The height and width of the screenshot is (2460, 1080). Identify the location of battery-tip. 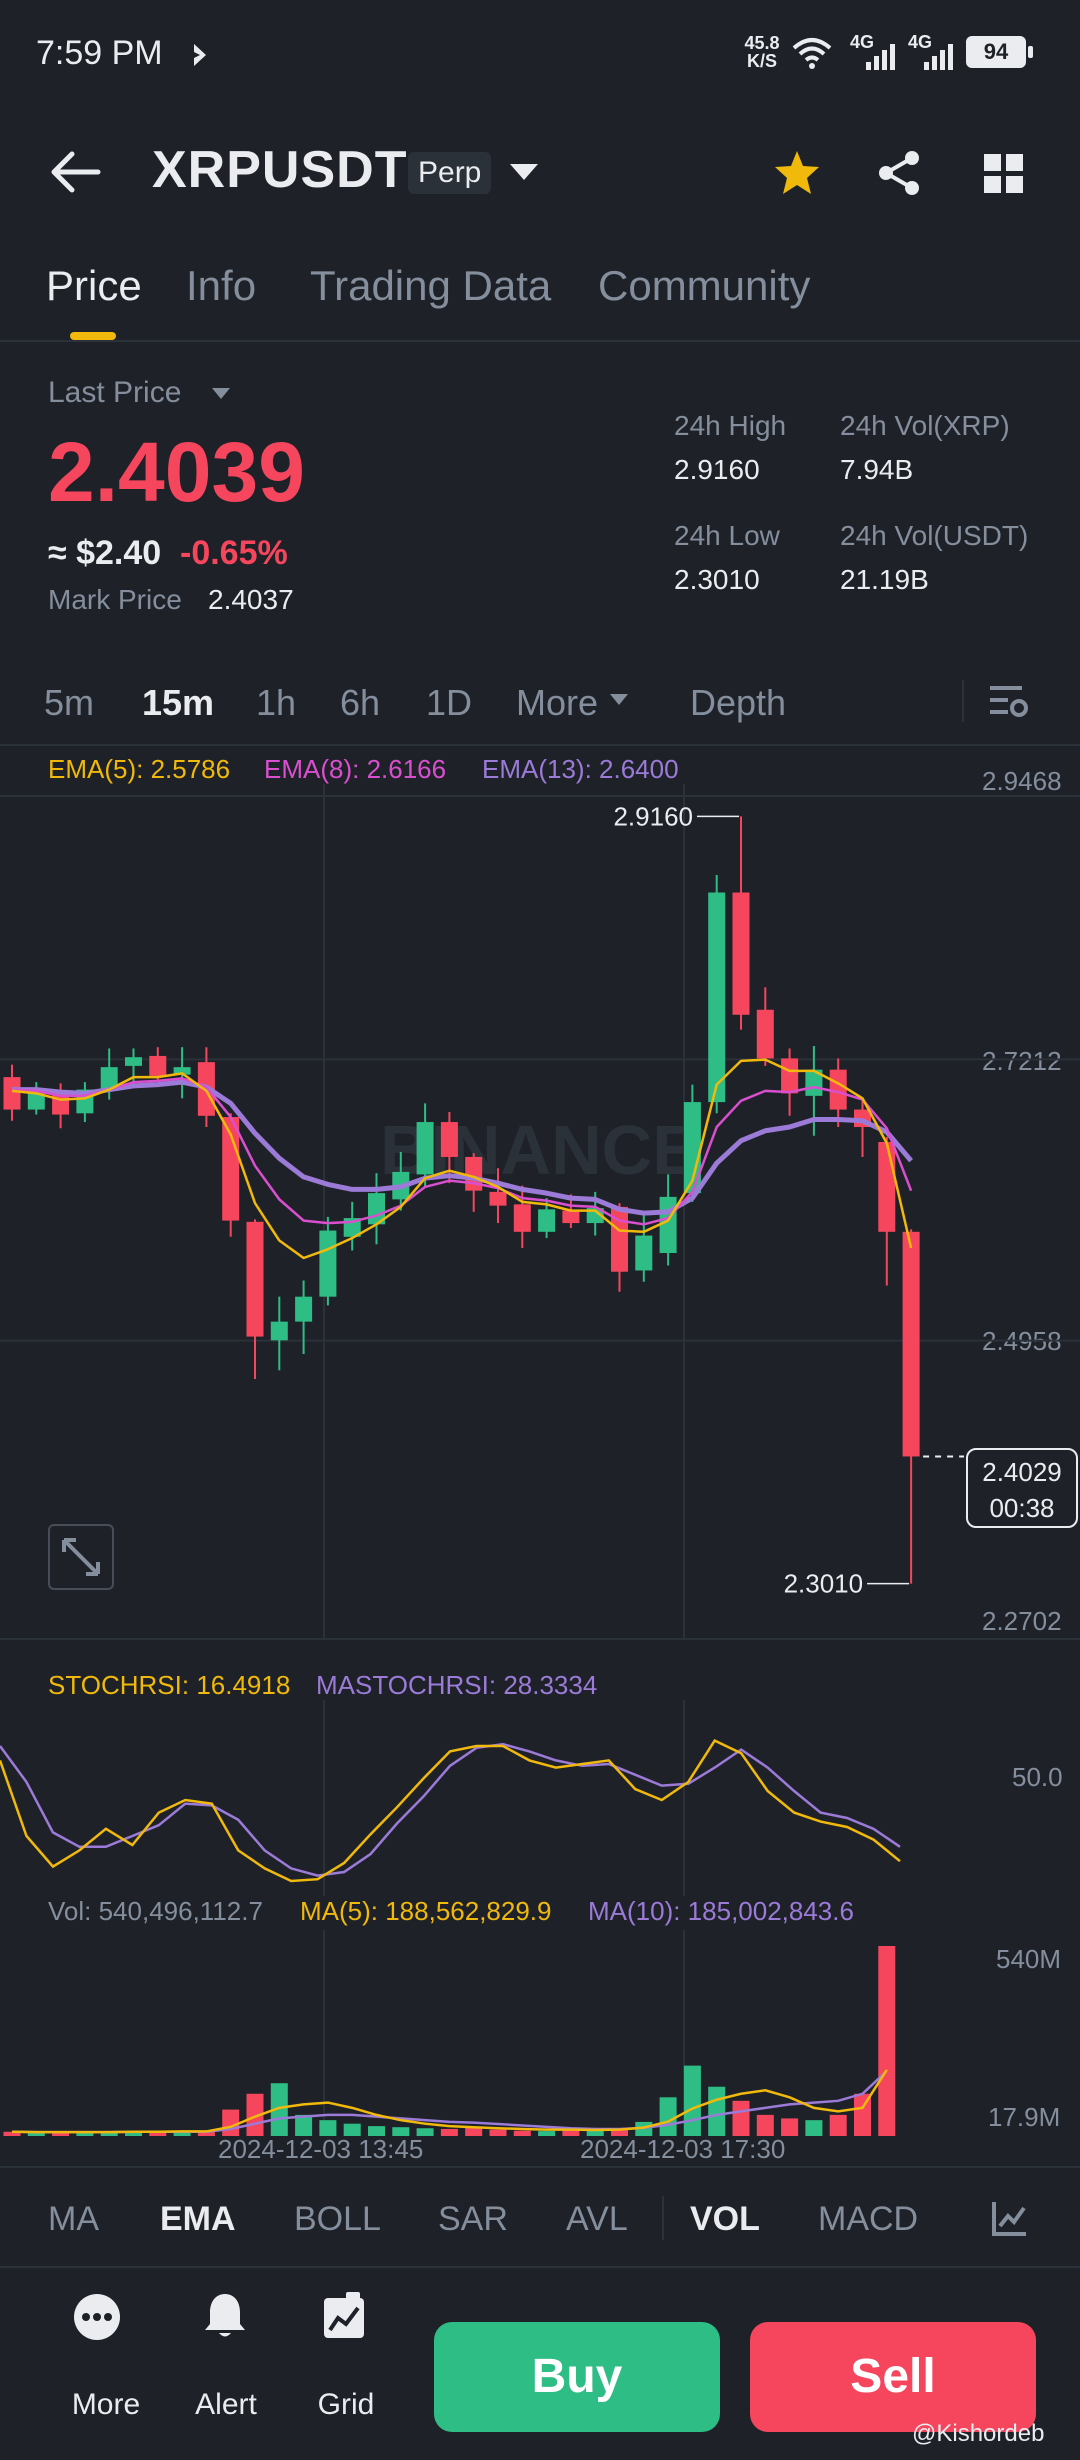
(1030, 52).